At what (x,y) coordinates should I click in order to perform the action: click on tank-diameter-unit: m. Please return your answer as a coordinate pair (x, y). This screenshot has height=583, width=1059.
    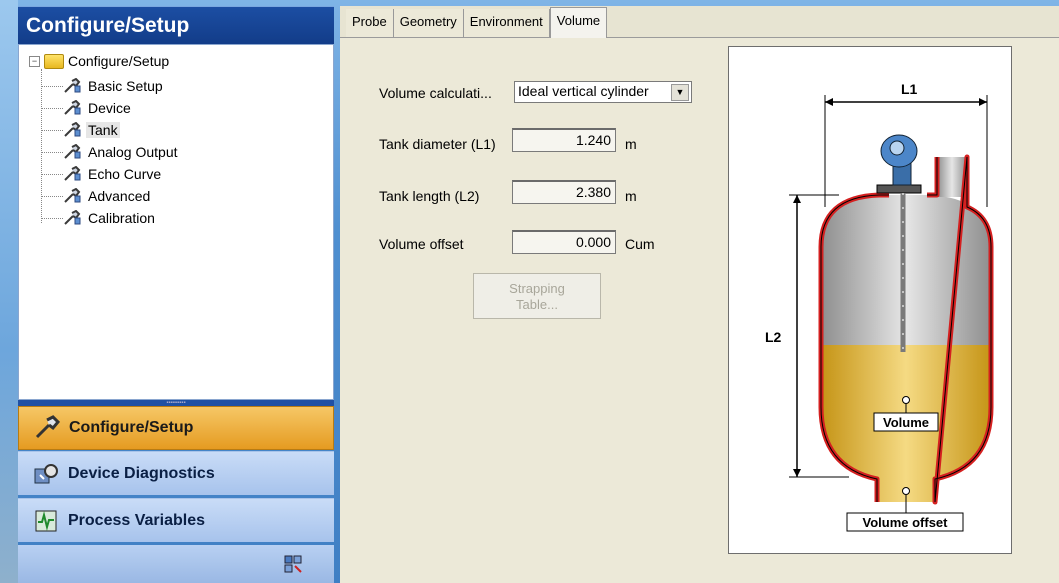
    Looking at the image, I should click on (631, 144).